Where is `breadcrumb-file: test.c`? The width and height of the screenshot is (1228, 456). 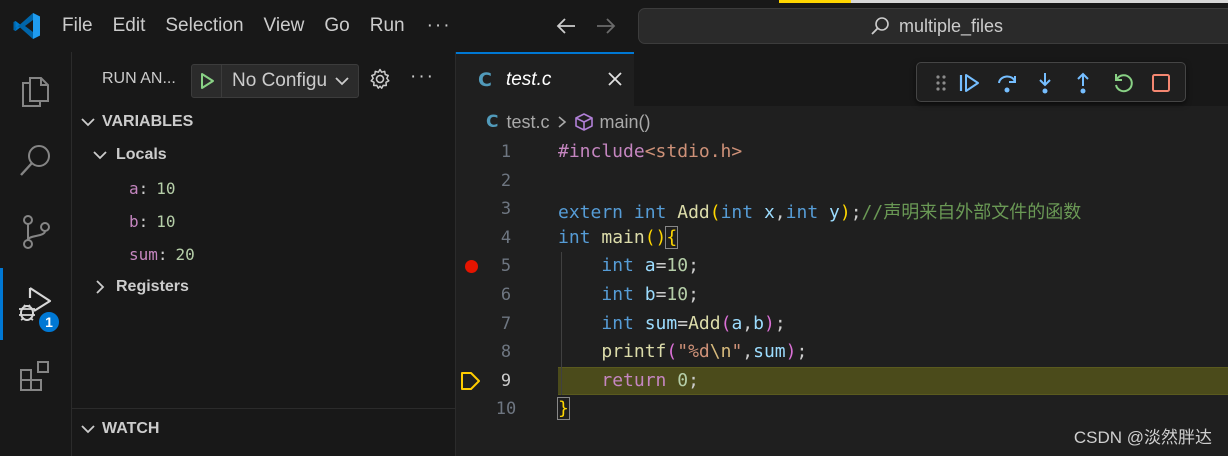 breadcrumb-file: test.c is located at coordinates (527, 122).